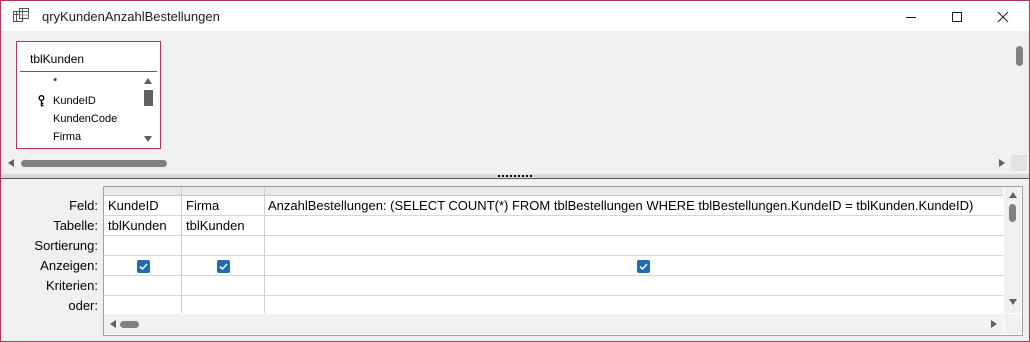 This screenshot has width=1030, height=342. What do you see at coordinates (1019, 93) in the screenshot?
I see `diagram-vertical-scrollbar` at bounding box center [1019, 93].